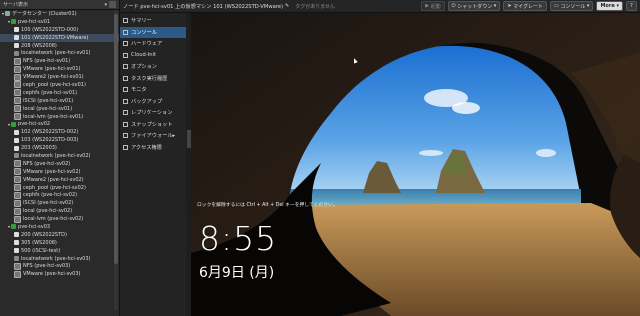 The height and width of the screenshot is (316, 640). I want to click on dropdown-arrow-icon: ▾, so click(105, 5).